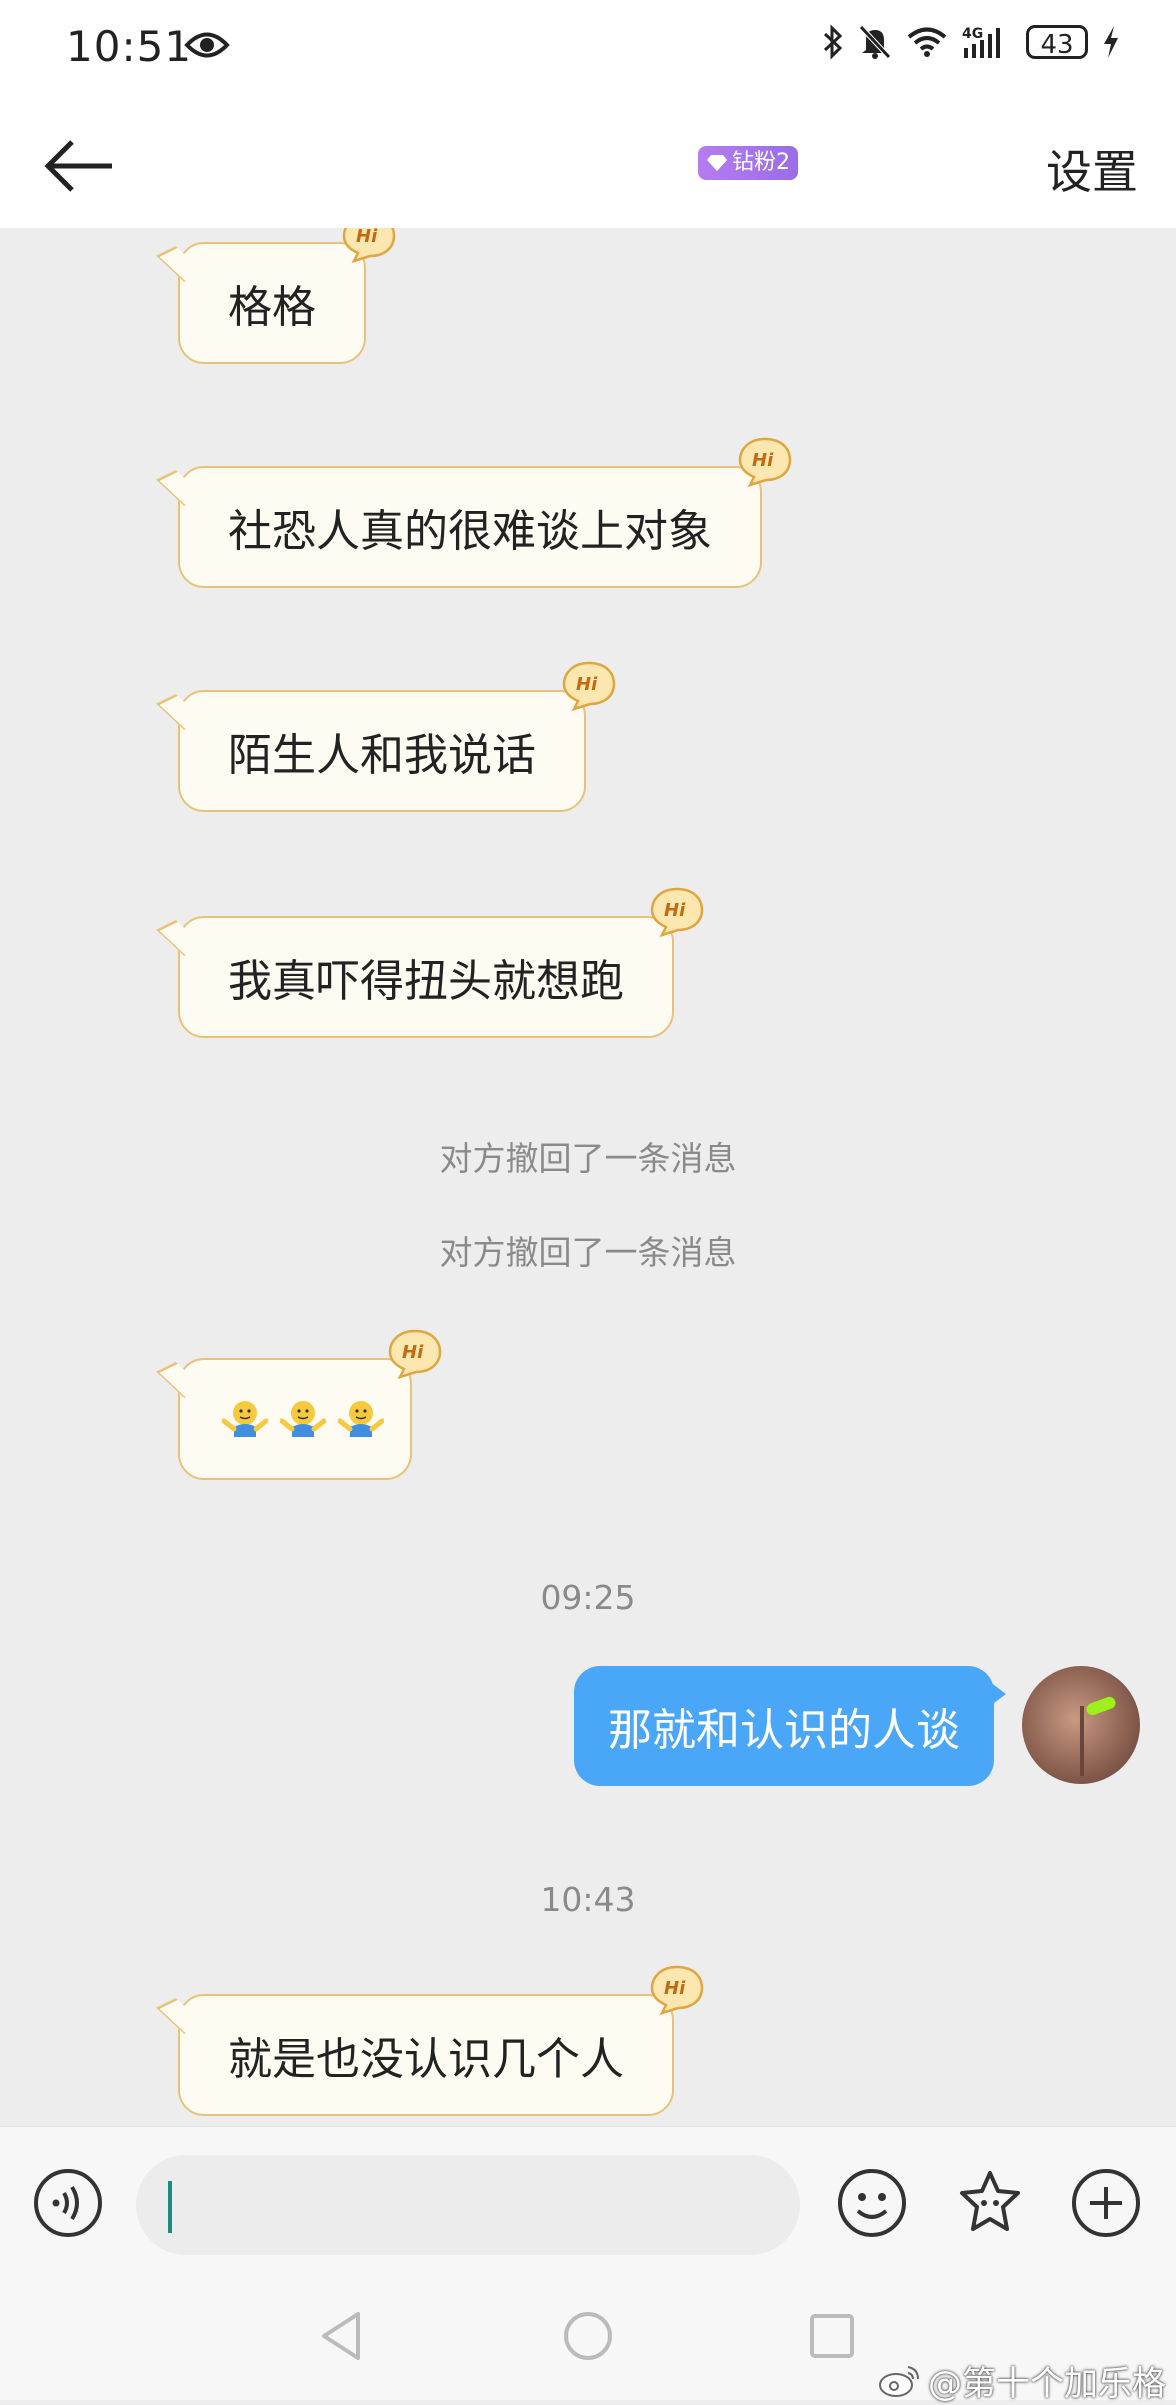 The width and height of the screenshot is (1176, 2405). What do you see at coordinates (972, 34) in the screenshot?
I see `svg-text: 4G` at bounding box center [972, 34].